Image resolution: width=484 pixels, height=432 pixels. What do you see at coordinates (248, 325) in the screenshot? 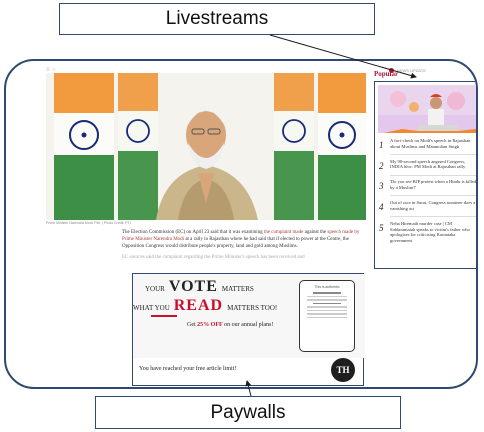
I see `offer-post: on our annual plans!` at bounding box center [248, 325].